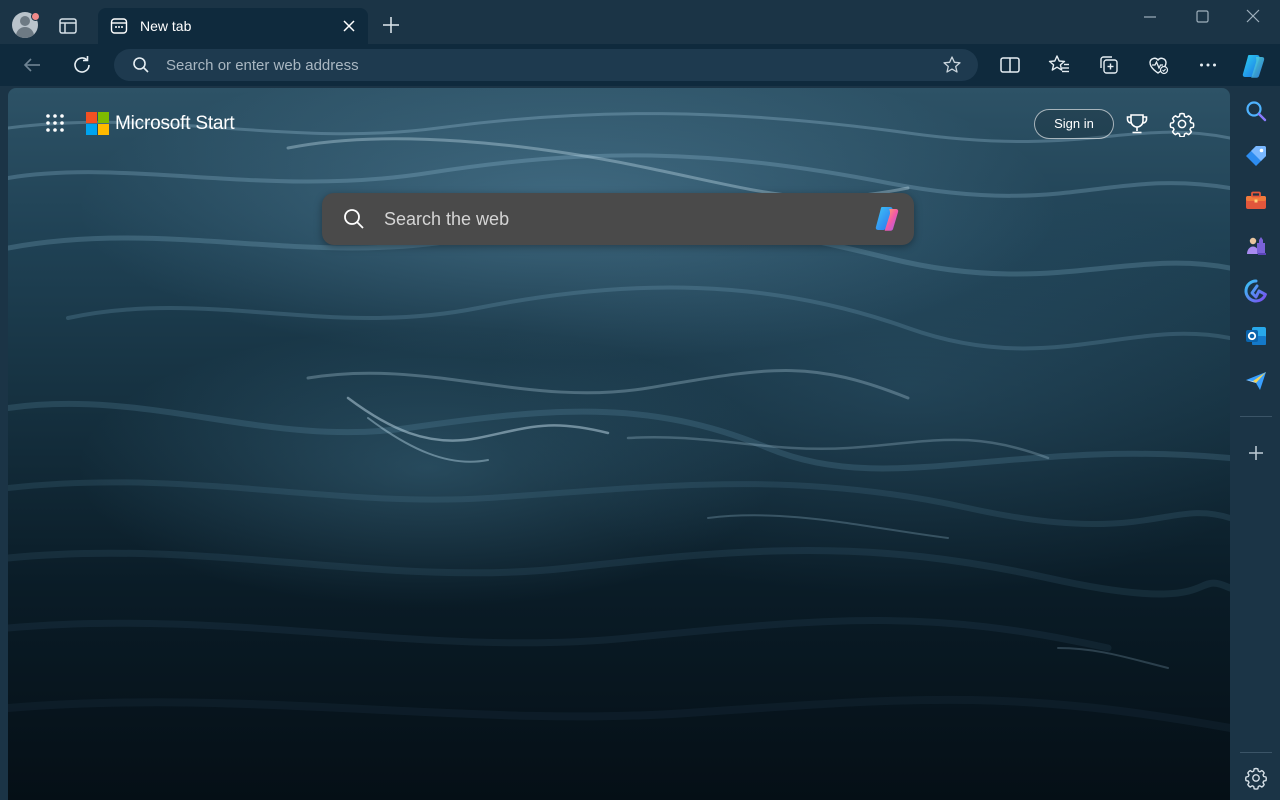  What do you see at coordinates (1256, 246) in the screenshot?
I see `games-icon` at bounding box center [1256, 246].